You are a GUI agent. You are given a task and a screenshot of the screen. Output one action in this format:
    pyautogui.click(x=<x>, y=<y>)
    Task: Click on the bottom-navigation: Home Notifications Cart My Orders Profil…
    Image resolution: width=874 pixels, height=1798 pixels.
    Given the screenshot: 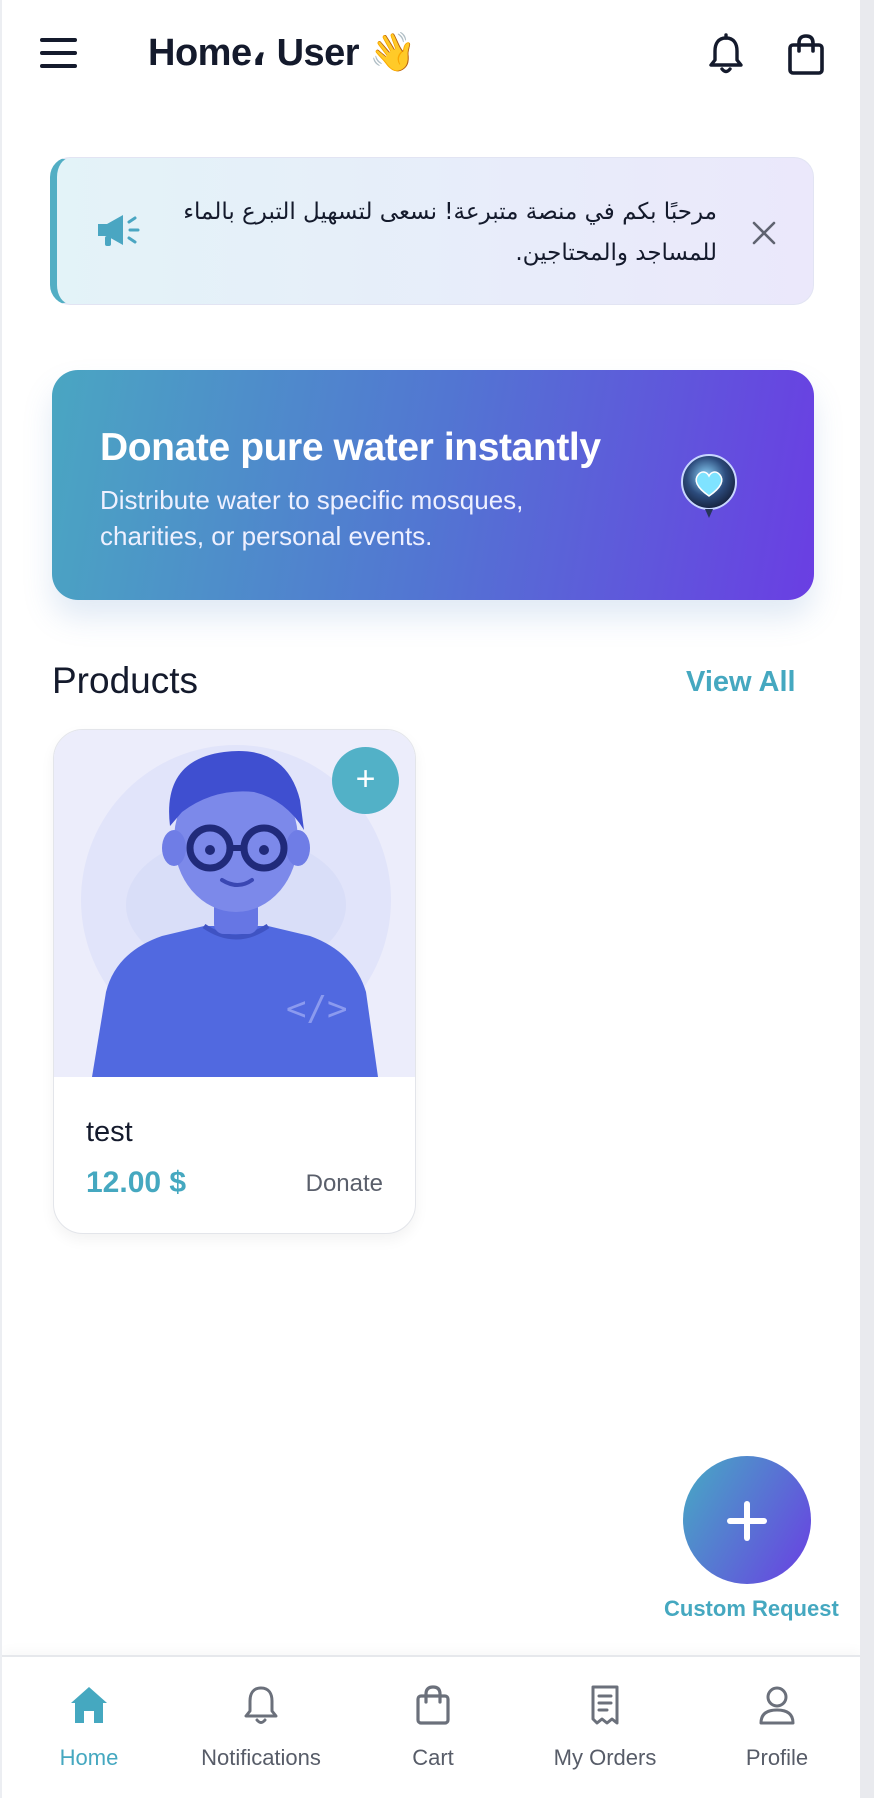 What is the action you would take?
    pyautogui.click(x=431, y=1726)
    